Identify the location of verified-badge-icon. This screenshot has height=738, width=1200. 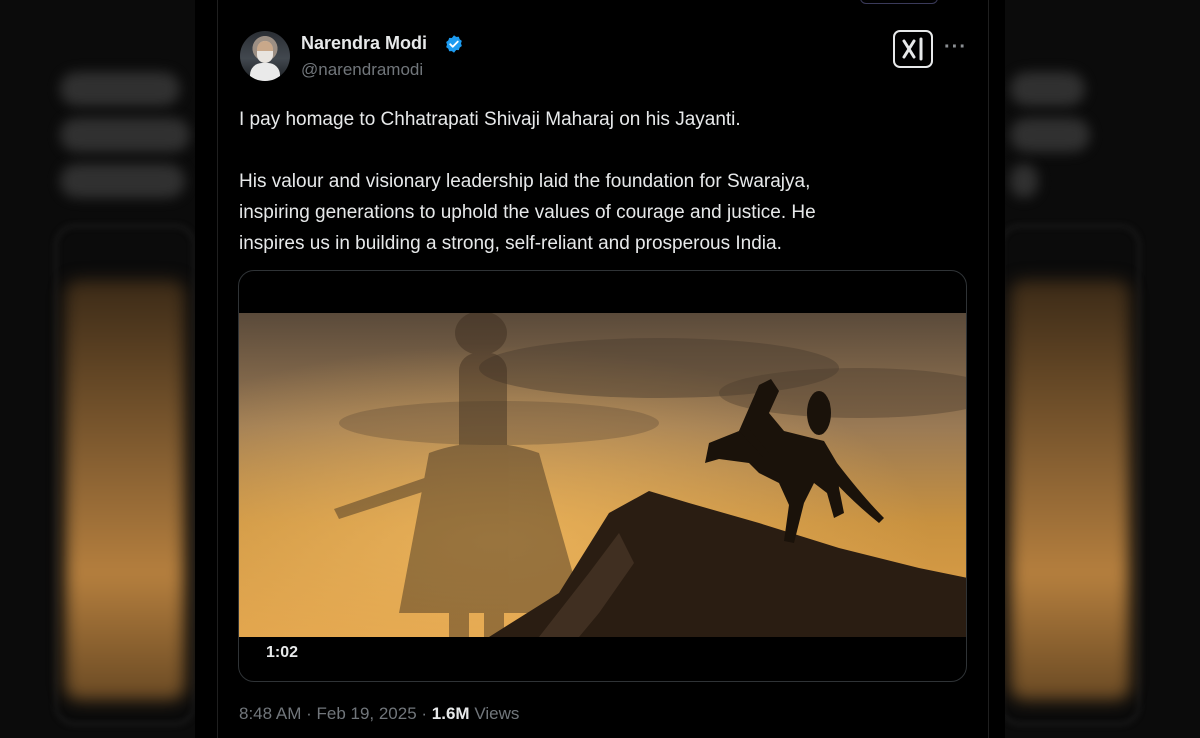
(454, 44).